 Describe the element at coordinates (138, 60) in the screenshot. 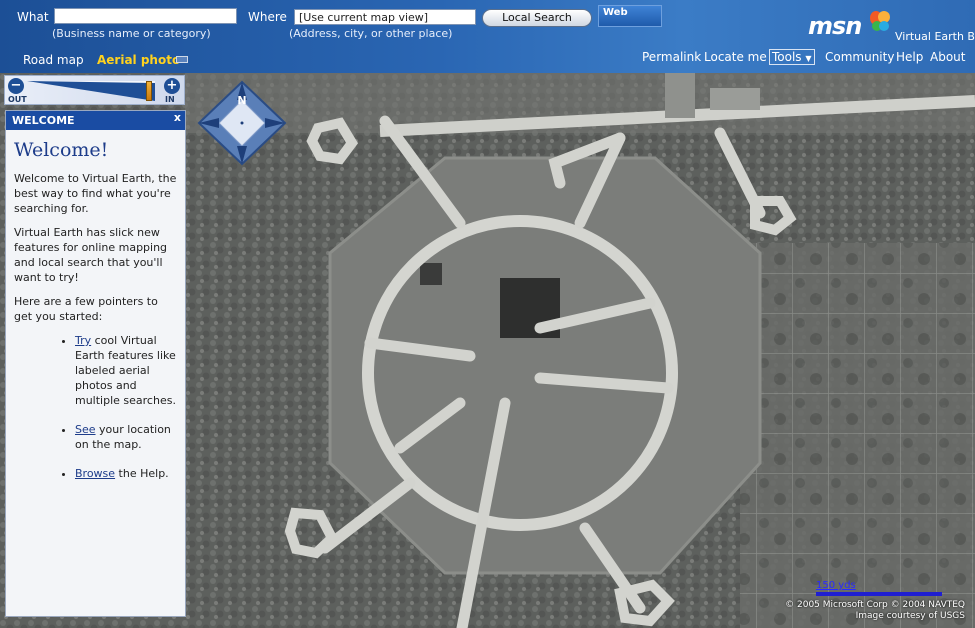

I see `aerial-photo-link: Aerial photo` at that location.